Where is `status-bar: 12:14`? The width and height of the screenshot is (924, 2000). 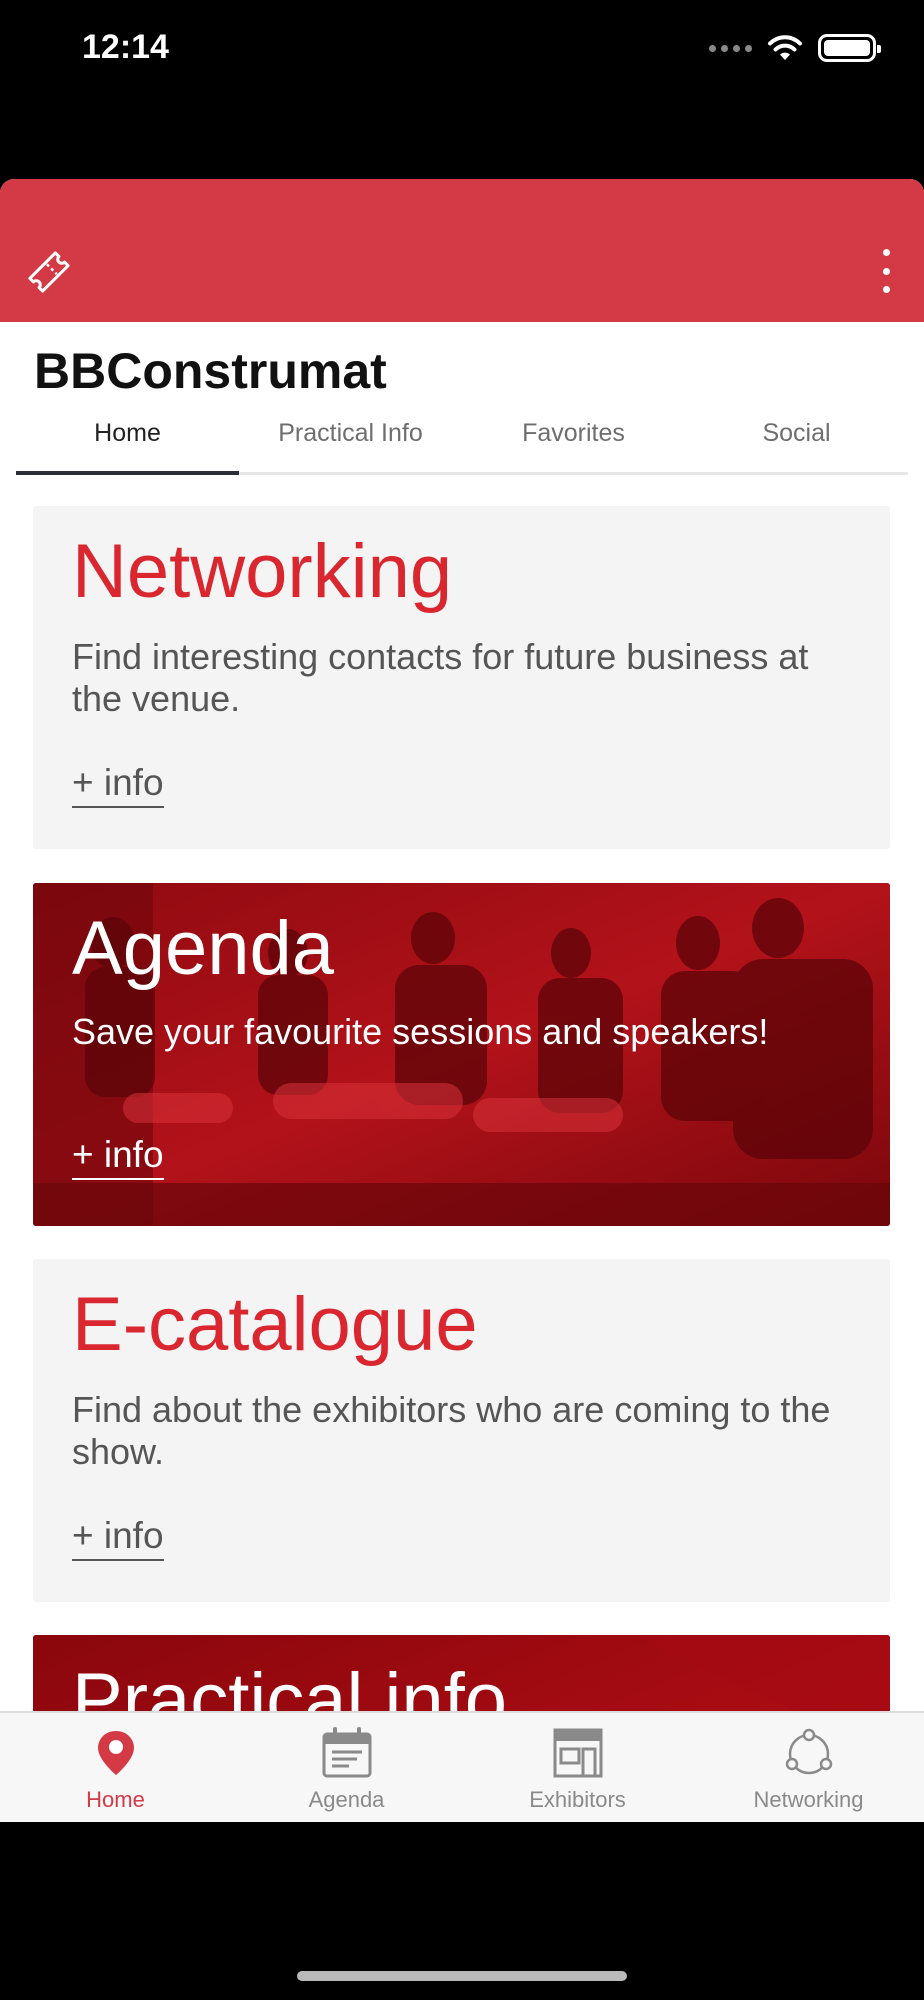
status-bar: 12:14 is located at coordinates (462, 50).